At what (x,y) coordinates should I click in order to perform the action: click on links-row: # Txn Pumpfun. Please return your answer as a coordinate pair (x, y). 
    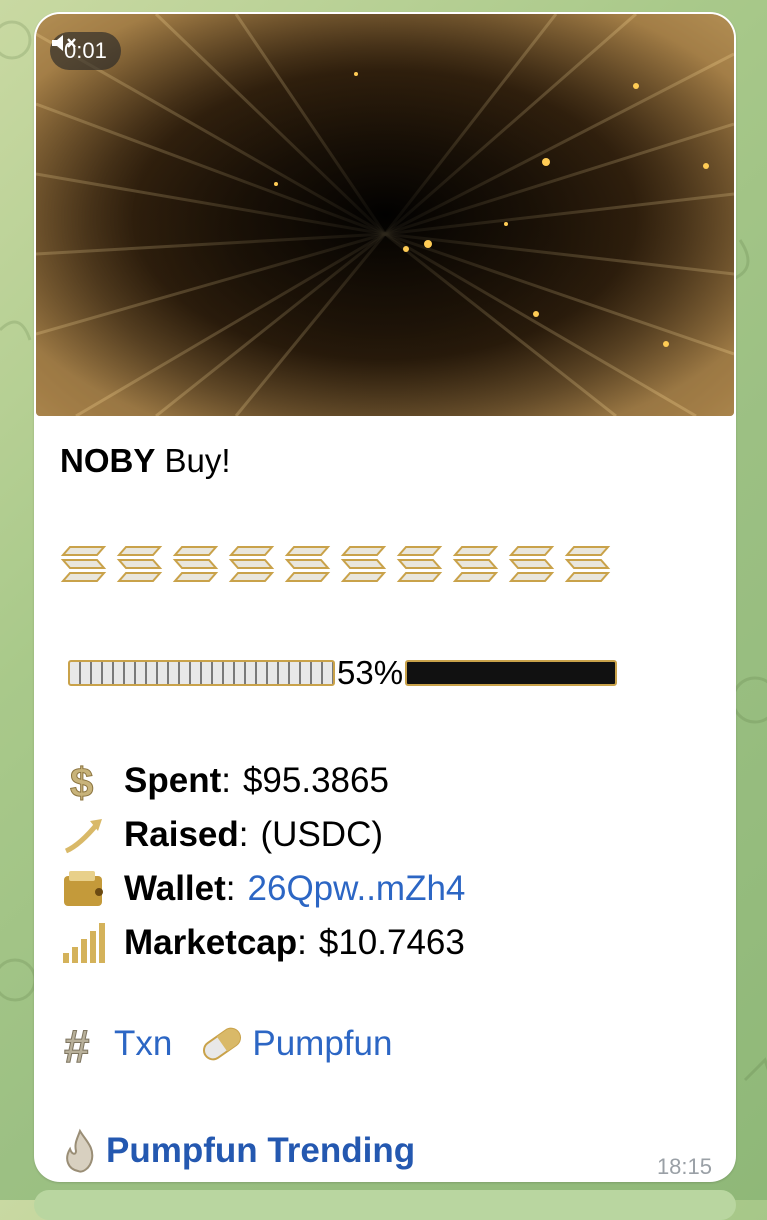
    Looking at the image, I should click on (239, 1044).